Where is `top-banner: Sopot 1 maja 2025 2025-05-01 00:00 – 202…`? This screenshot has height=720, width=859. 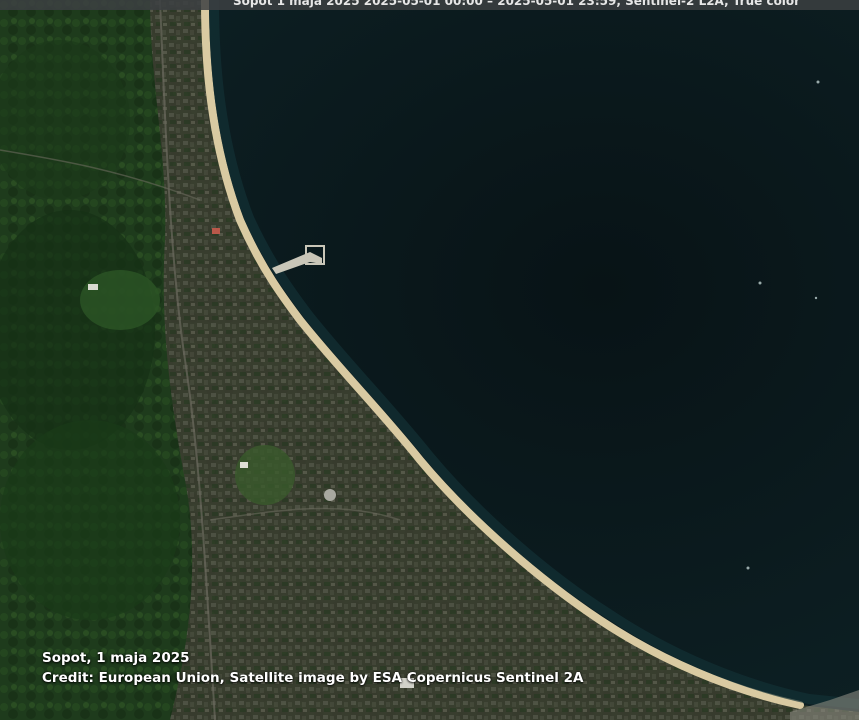
top-banner: Sopot 1 maja 2025 2025-05-01 00:00 – 202… is located at coordinates (429, 5).